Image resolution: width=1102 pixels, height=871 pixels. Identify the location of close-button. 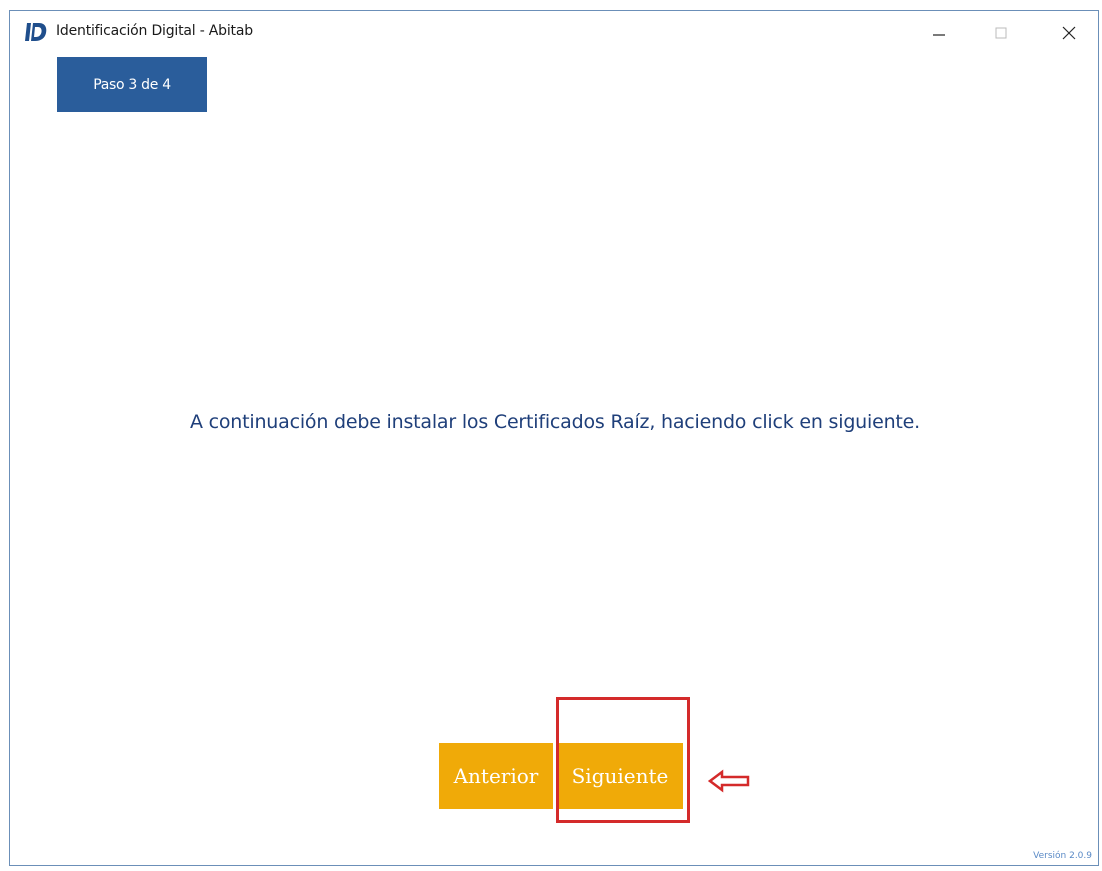
(1069, 33).